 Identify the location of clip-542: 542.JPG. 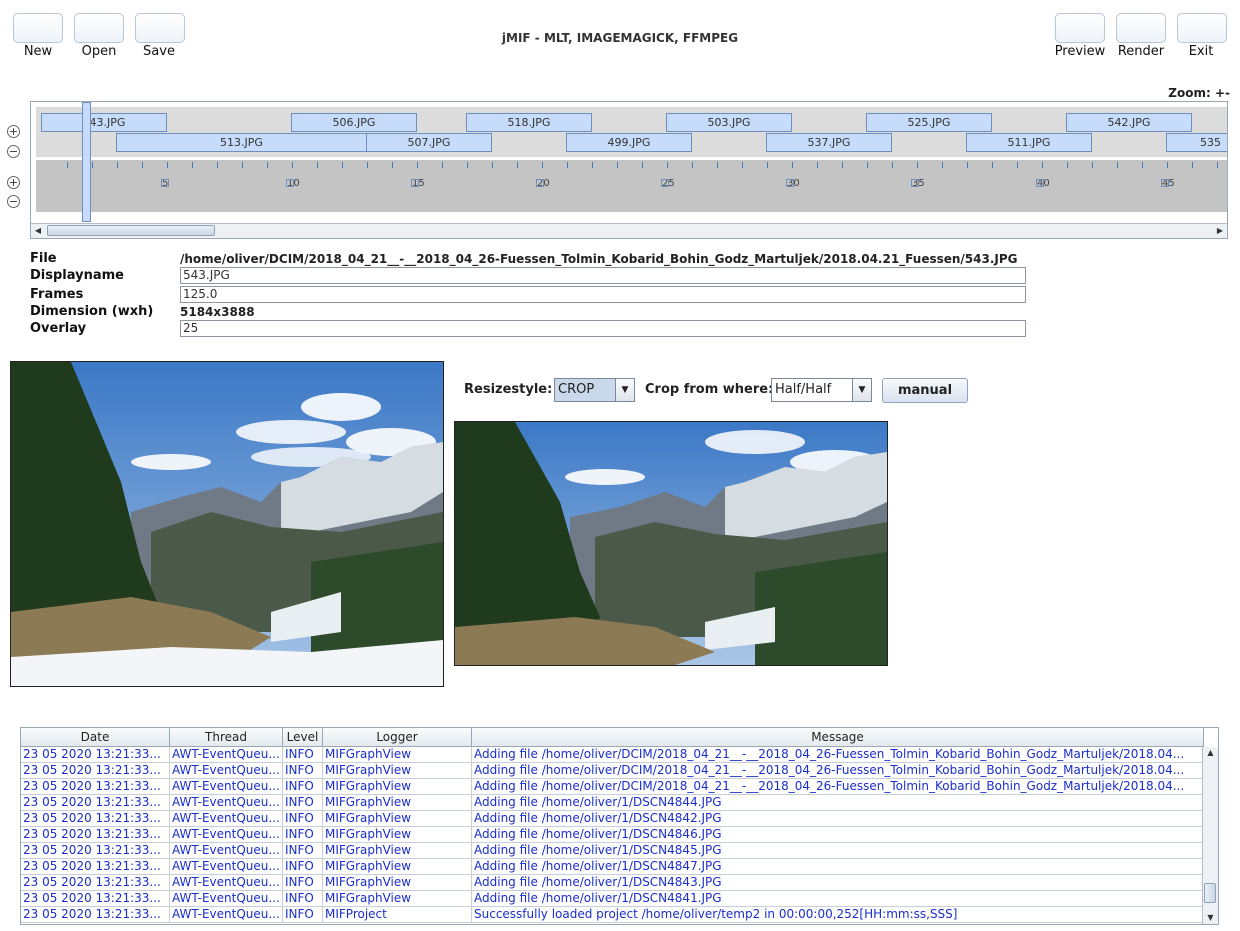
(1129, 122).